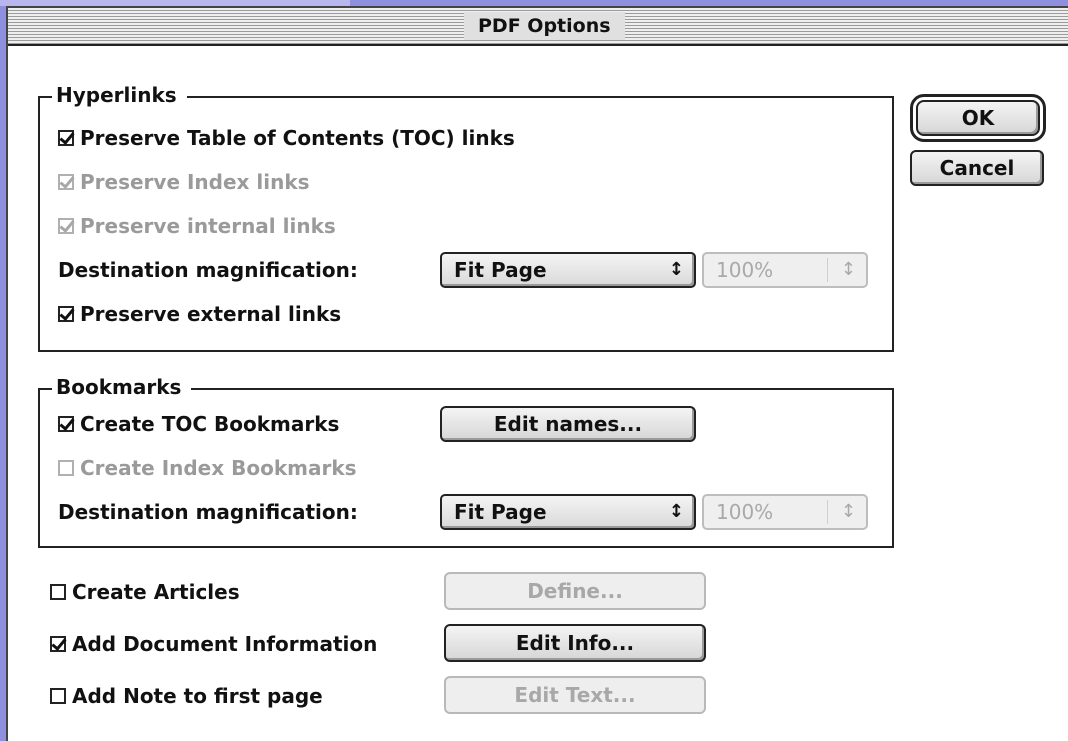 This screenshot has width=1068, height=741. What do you see at coordinates (544, 26) in the screenshot?
I see `dialog-title: PDF Options` at bounding box center [544, 26].